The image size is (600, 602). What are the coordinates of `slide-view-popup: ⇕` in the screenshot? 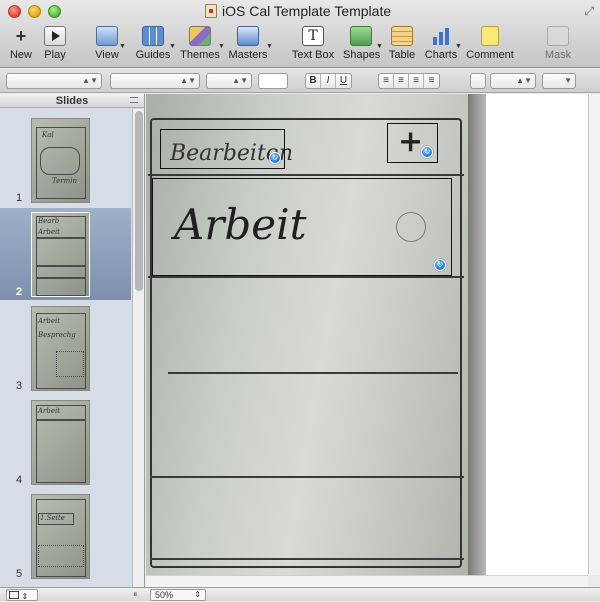 It's located at (22, 595).